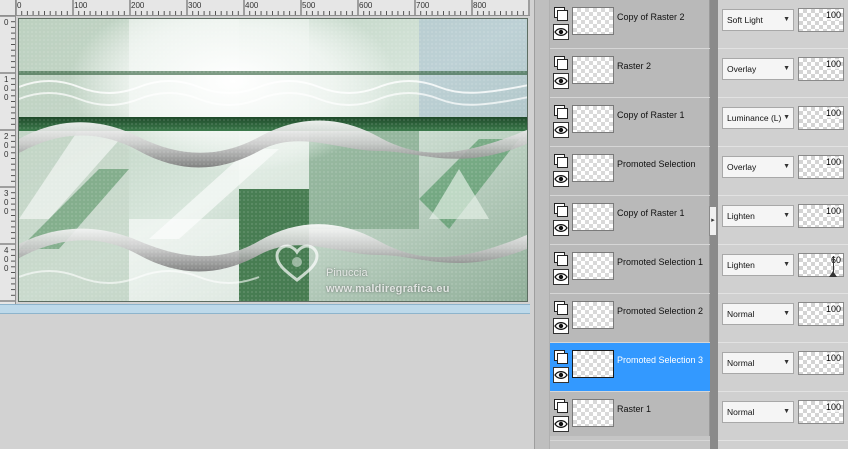 The height and width of the screenshot is (449, 848). What do you see at coordinates (297, 263) in the screenshot?
I see `heart-logo-icon` at bounding box center [297, 263].